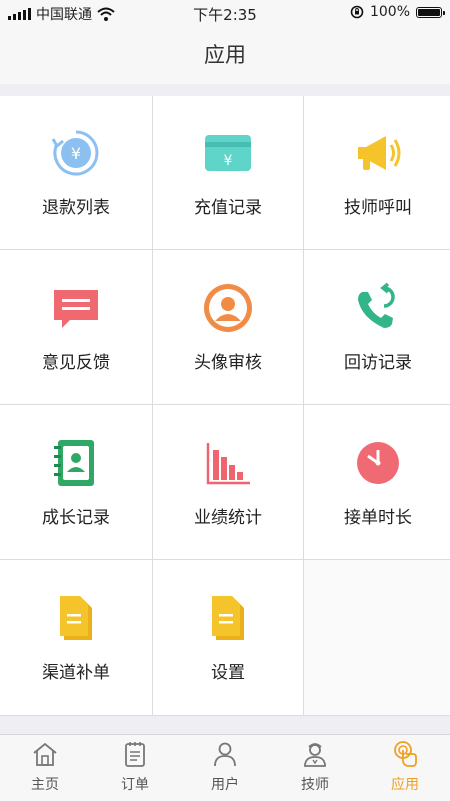 The width and height of the screenshot is (450, 801). Describe the element at coordinates (378, 463) in the screenshot. I see `clock-icon` at that location.